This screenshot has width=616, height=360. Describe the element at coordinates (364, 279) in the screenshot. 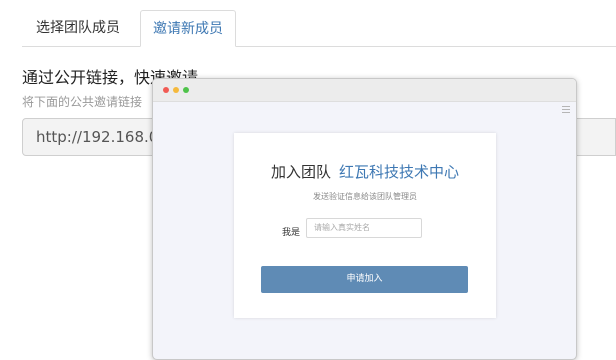

I see `apply-join-button: 申请加入` at that location.